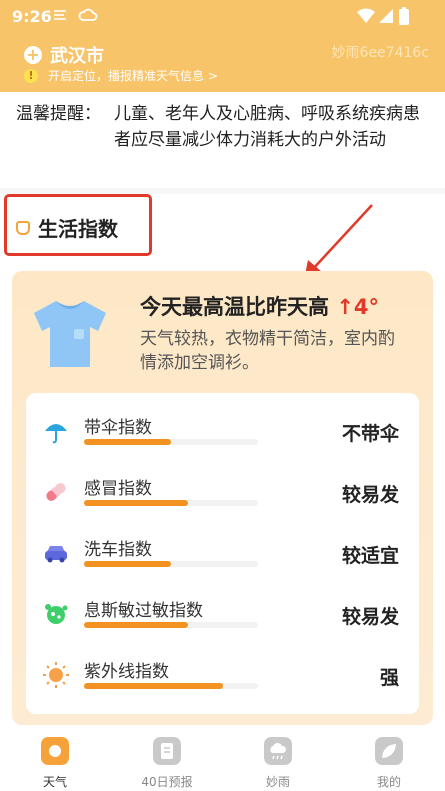 The image size is (445, 791). Describe the element at coordinates (389, 678) in the screenshot. I see `index-value: 强` at that location.